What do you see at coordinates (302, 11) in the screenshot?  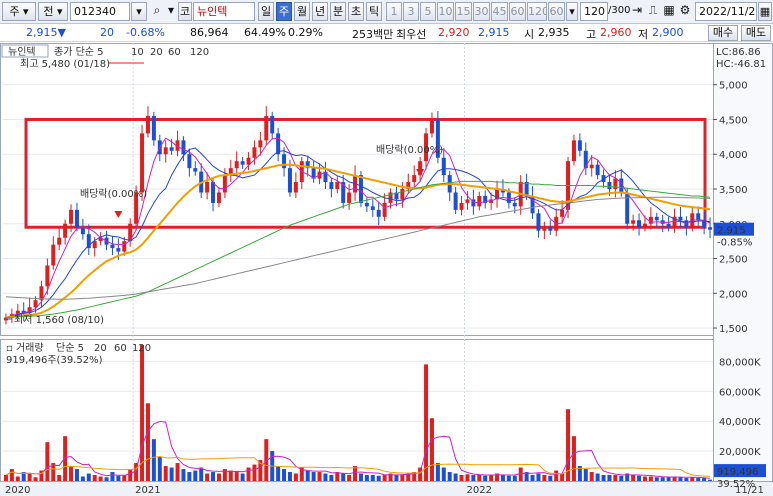 I see `period-month-button: 월` at bounding box center [302, 11].